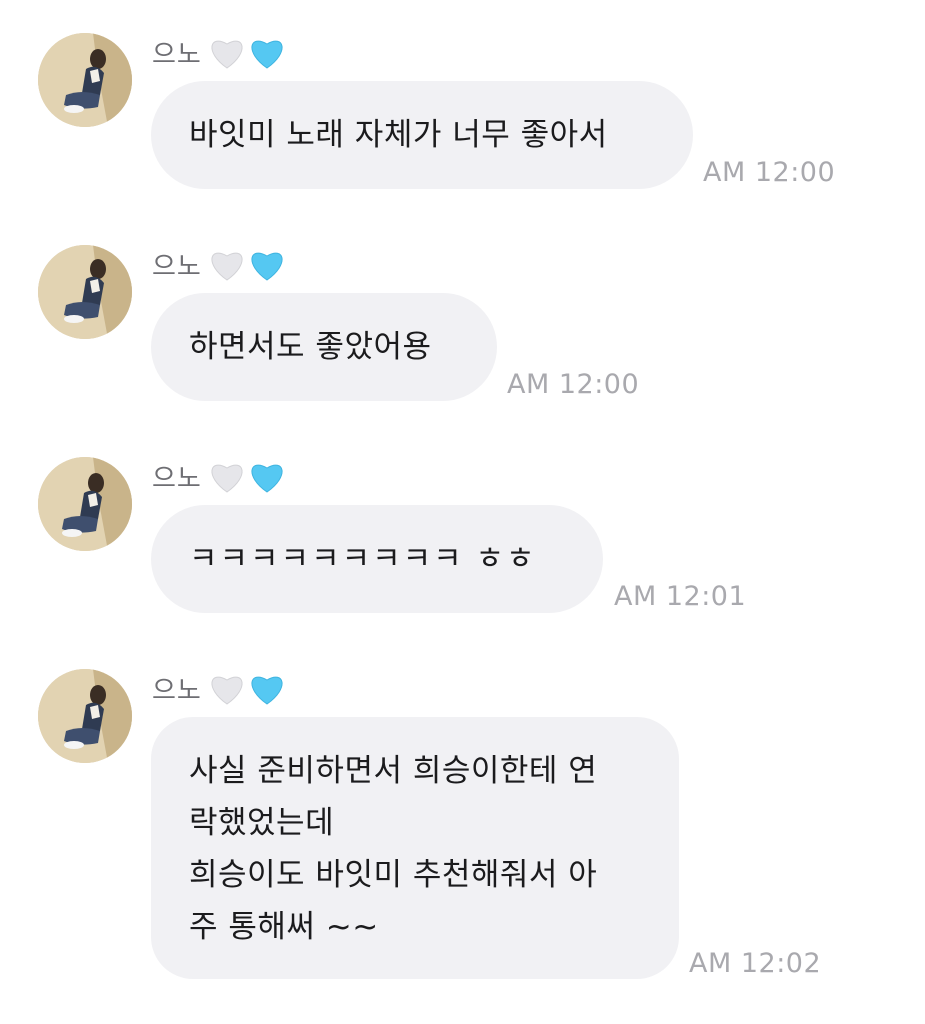 The width and height of the screenshot is (925, 1024). I want to click on message-bubble: 바잇미 노래 자체가 너무 좋아서, so click(422, 135).